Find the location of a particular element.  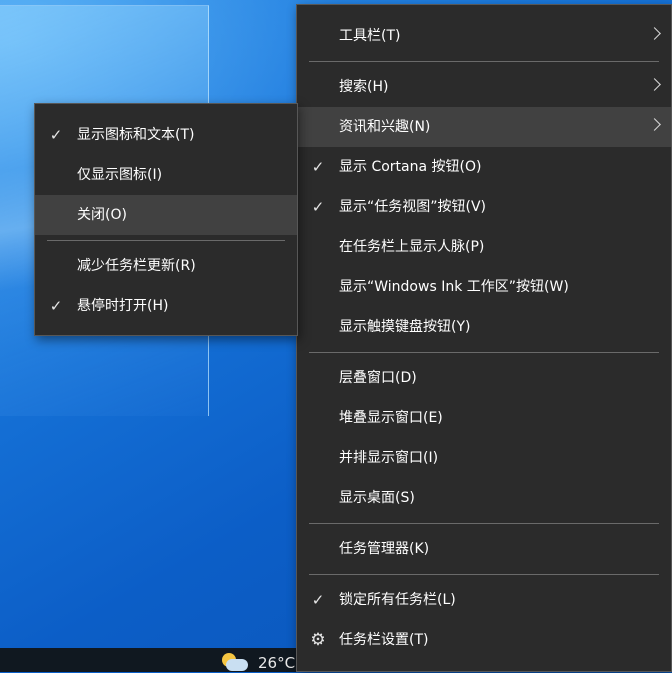

menu-item-label: 搜索(H) is located at coordinates (364, 87).